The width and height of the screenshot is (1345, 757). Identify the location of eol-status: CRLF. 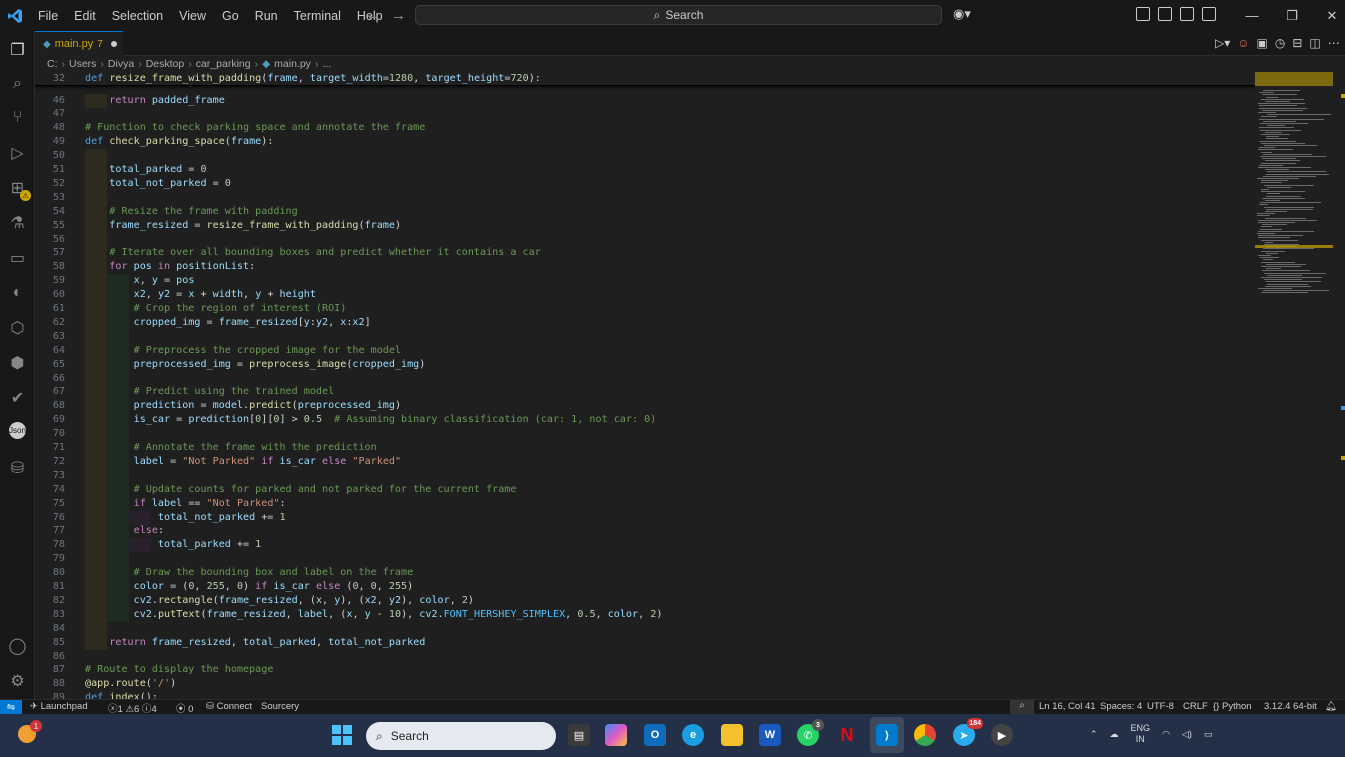
(1195, 706).